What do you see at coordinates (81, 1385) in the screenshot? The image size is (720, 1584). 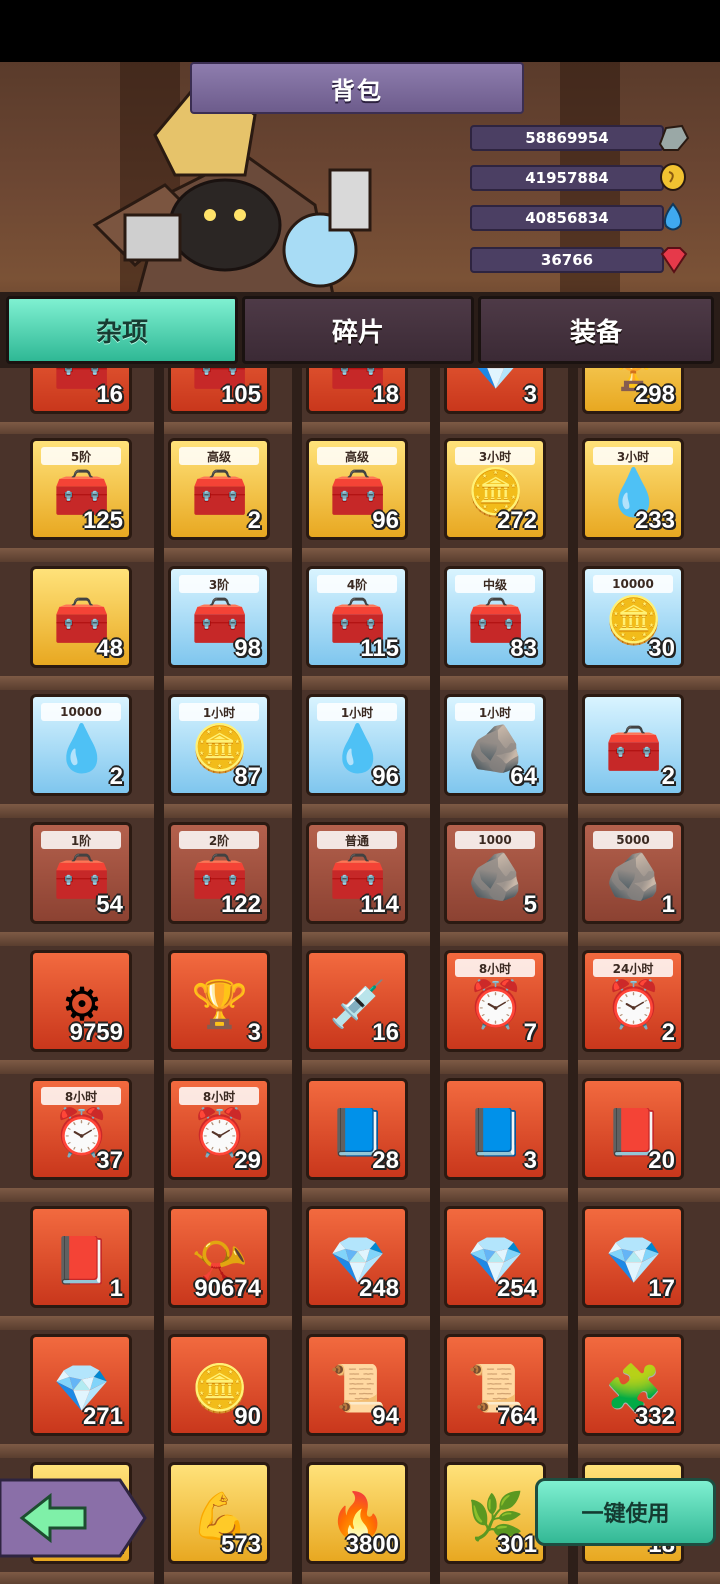 I see `inventory-item: 💎 271` at bounding box center [81, 1385].